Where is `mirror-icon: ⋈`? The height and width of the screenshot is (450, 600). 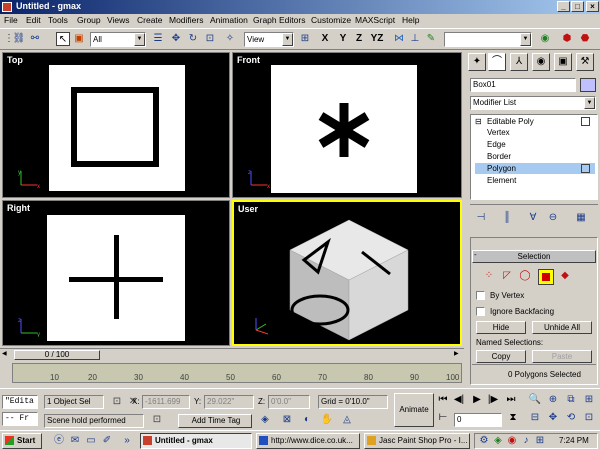
mirror-icon: ⋈ is located at coordinates (399, 39).